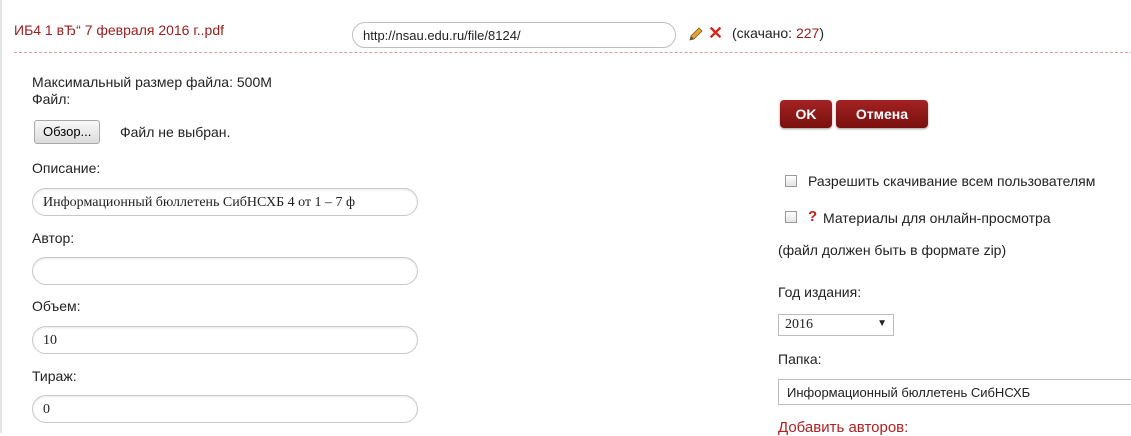  Describe the element at coordinates (836, 325) in the screenshot. I see `year-select: 2016 ▼` at that location.